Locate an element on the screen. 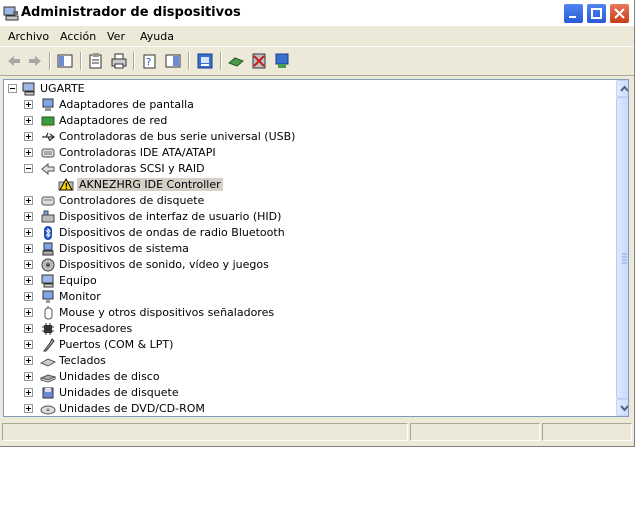 Image resolution: width=640 pixels, height=512 pixels. tree-item-label: Adaptadores de pantalla is located at coordinates (126, 104).